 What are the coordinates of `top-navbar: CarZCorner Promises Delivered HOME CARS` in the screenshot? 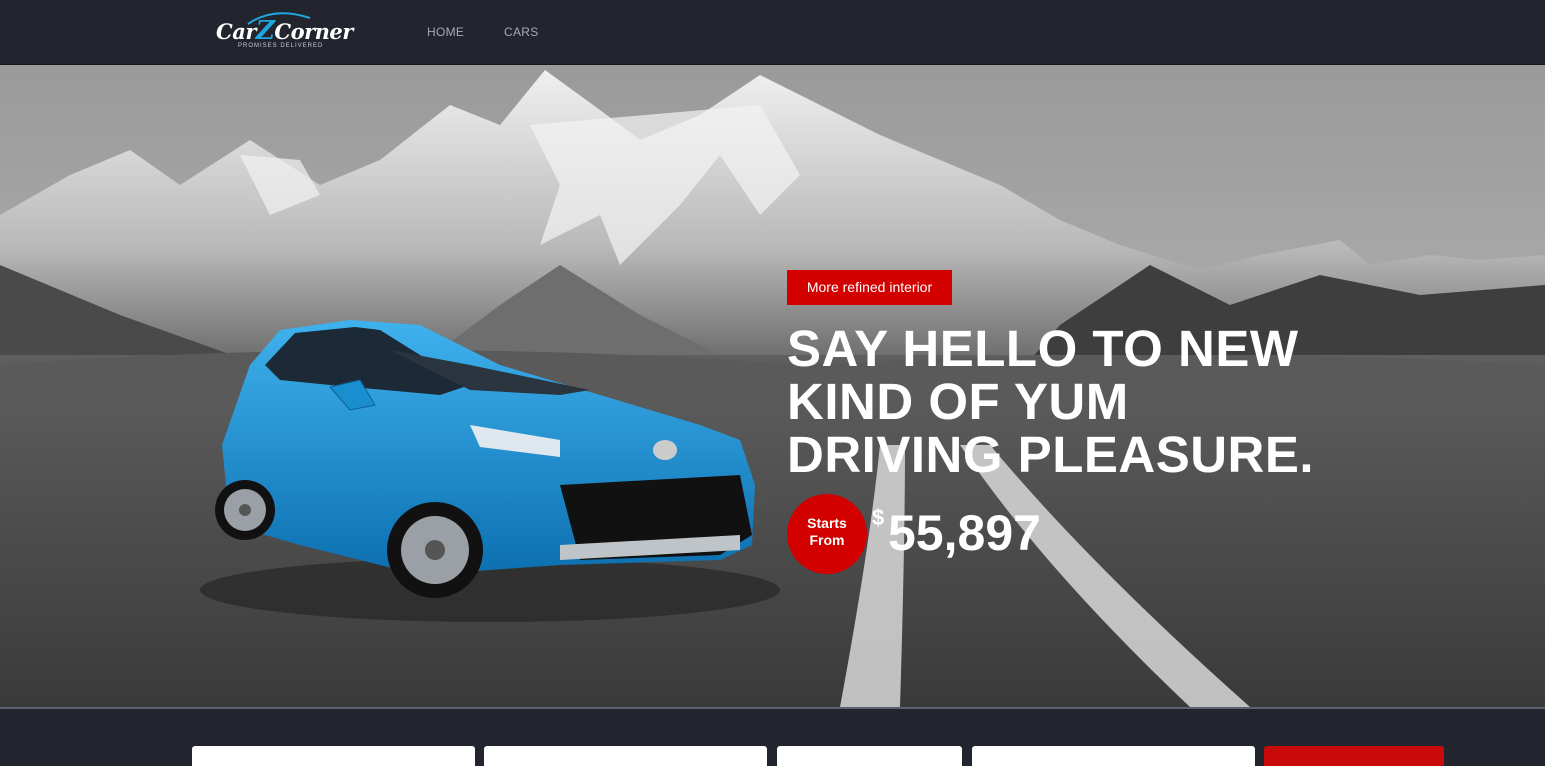 It's located at (772, 32).